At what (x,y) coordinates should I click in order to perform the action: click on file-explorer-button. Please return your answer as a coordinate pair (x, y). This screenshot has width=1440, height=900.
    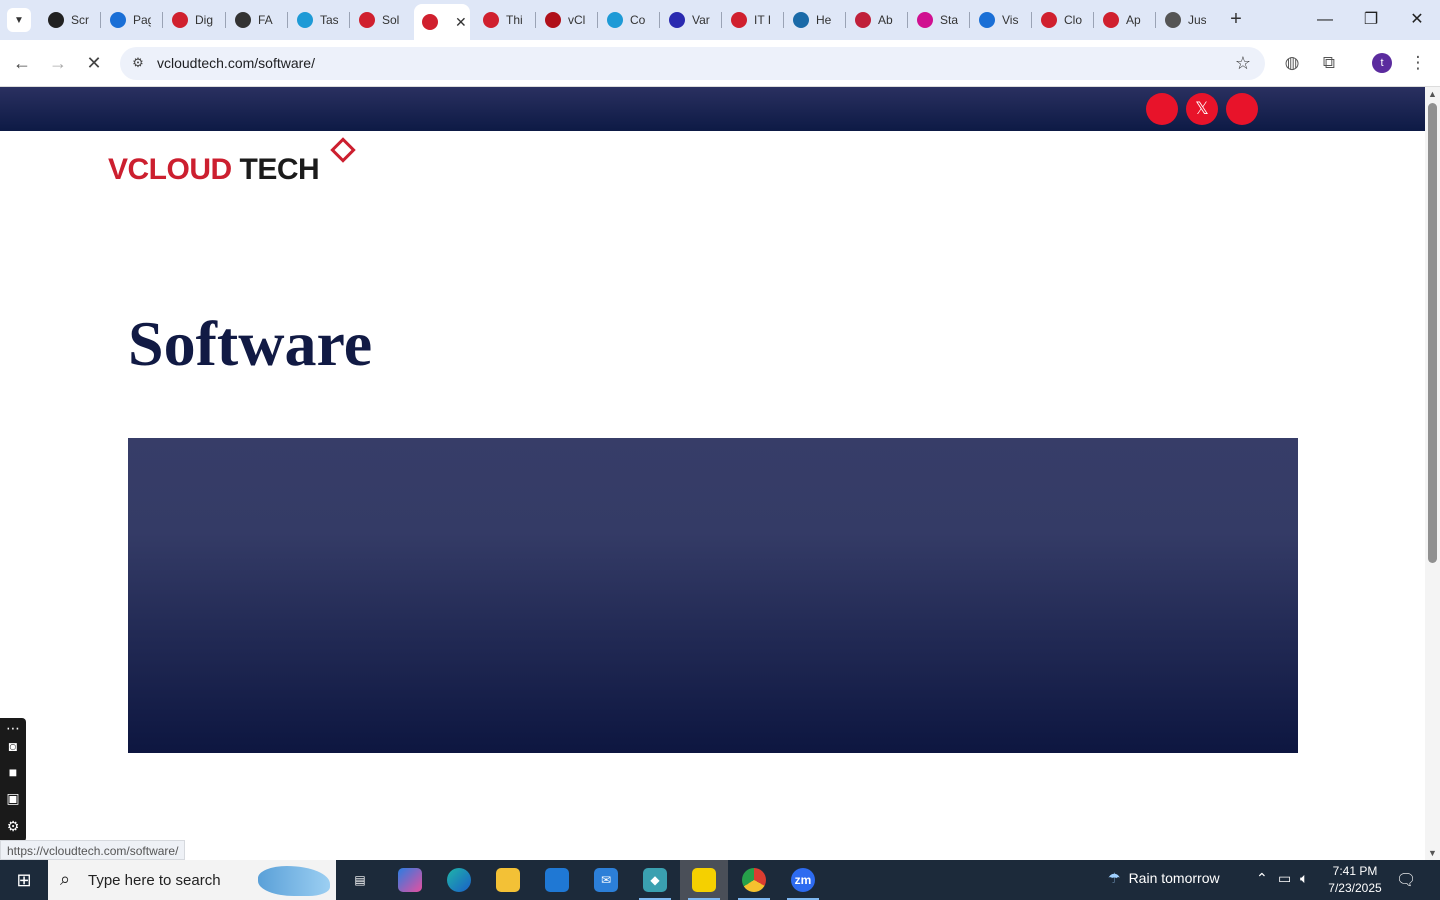
    Looking at the image, I should click on (508, 880).